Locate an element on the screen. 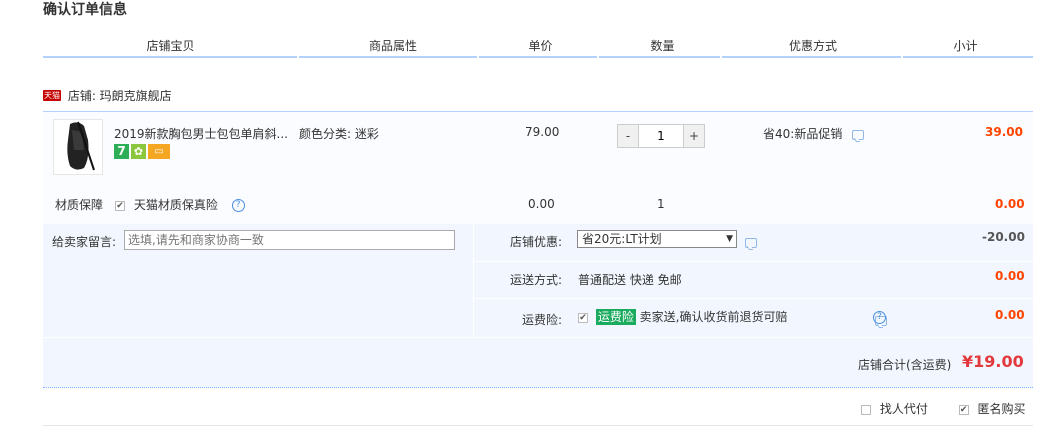 This screenshot has height=433, width=1044. insurance-desc: 卖家送,确认收货前退货可赔 is located at coordinates (713, 317).